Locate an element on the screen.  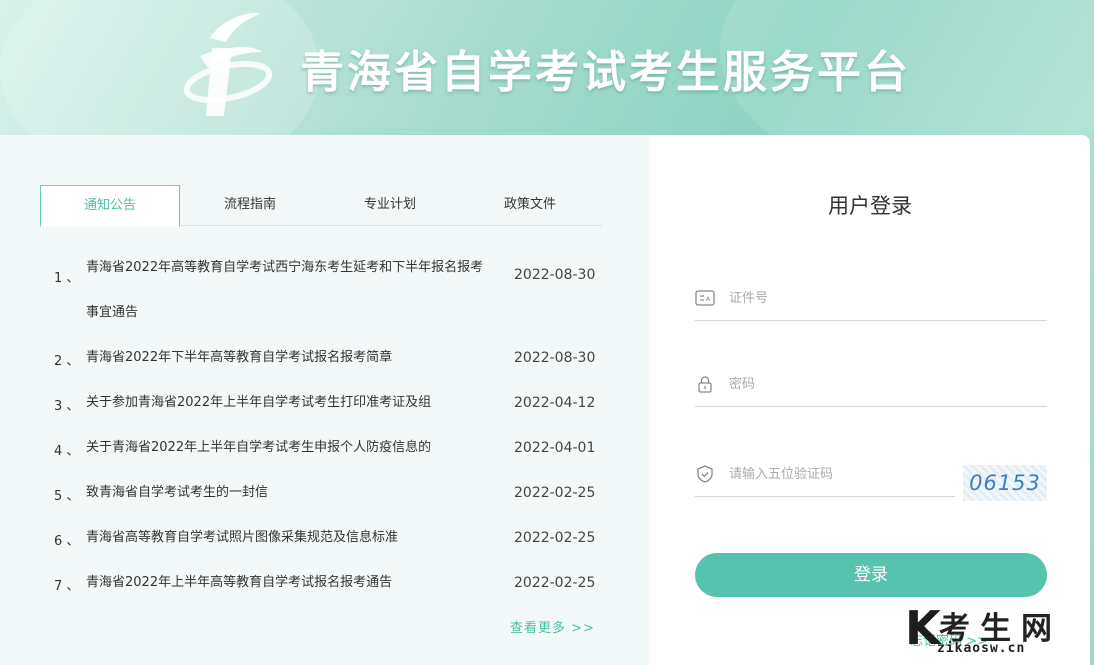
item-number: 1 、 is located at coordinates (67, 278).